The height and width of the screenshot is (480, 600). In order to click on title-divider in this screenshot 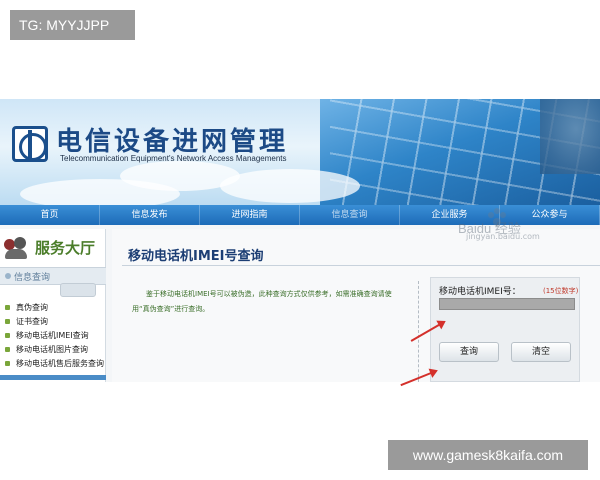, I will do `click(361, 265)`.